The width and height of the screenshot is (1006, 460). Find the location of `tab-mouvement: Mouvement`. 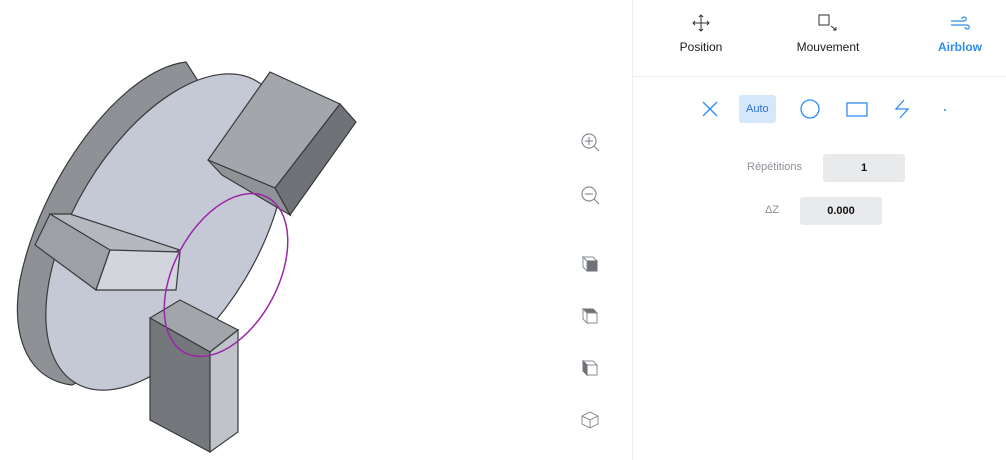

tab-mouvement: Mouvement is located at coordinates (828, 42).